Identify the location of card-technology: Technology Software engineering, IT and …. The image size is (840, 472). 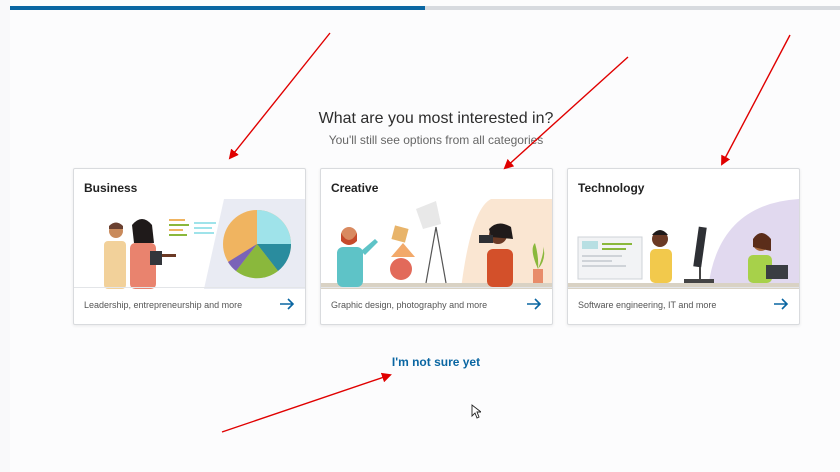
(683, 246).